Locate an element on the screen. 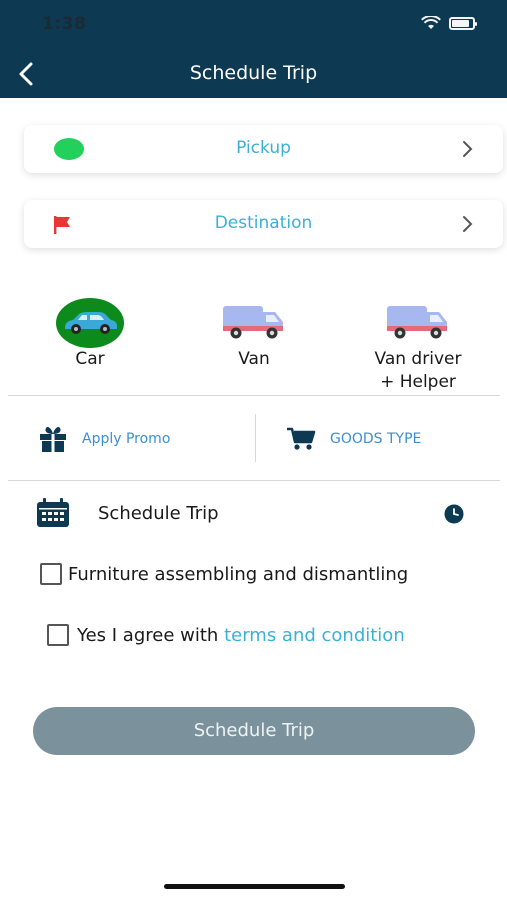  schedule-row: Schedule Trip is located at coordinates (252, 514).